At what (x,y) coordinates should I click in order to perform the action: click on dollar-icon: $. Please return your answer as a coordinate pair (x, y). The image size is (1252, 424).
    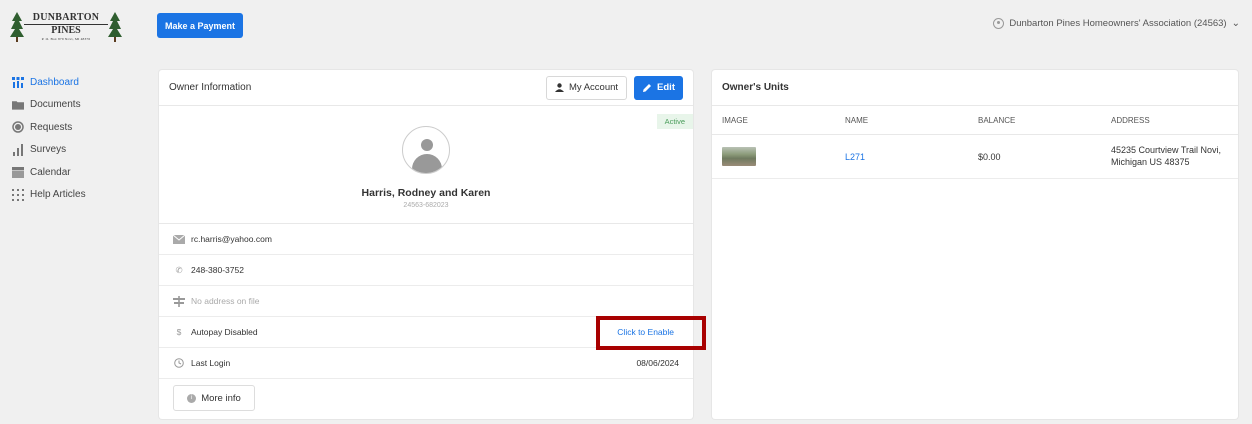
    Looking at the image, I should click on (179, 332).